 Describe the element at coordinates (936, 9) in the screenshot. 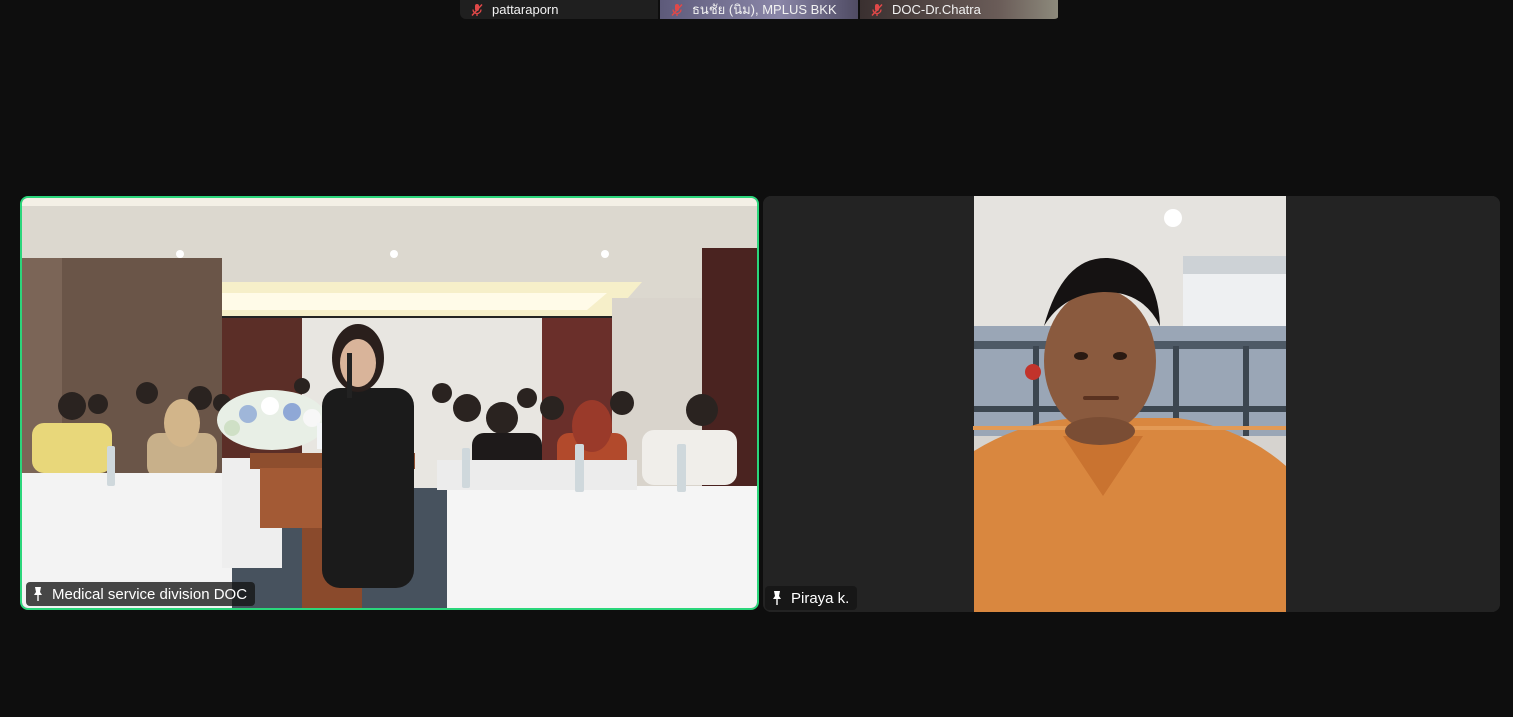

I see `participant-name: DOC-Dr.Chatra` at that location.